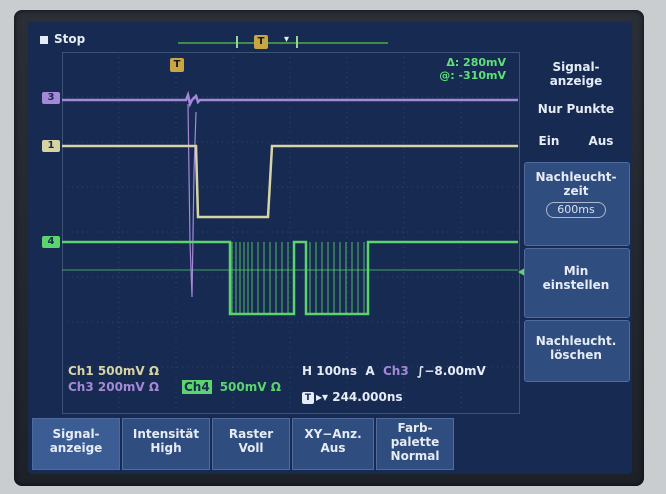 The width and height of the screenshot is (666, 494). Describe the element at coordinates (451, 371) in the screenshot. I see `trigger-level: ∫−8.00mV` at that location.